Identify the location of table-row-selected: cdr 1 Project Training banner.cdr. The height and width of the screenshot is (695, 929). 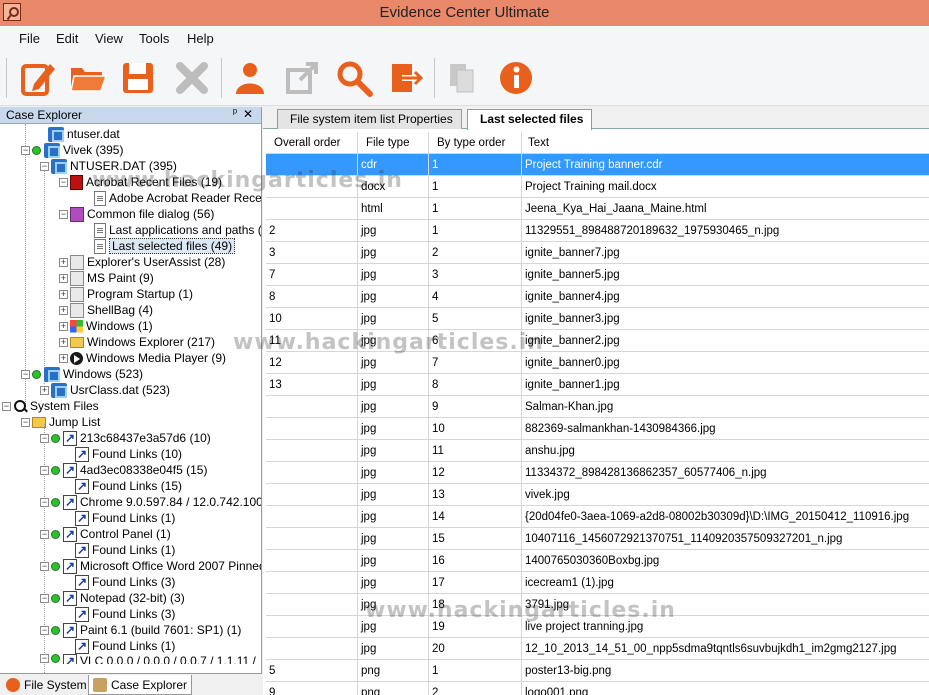
(597, 165).